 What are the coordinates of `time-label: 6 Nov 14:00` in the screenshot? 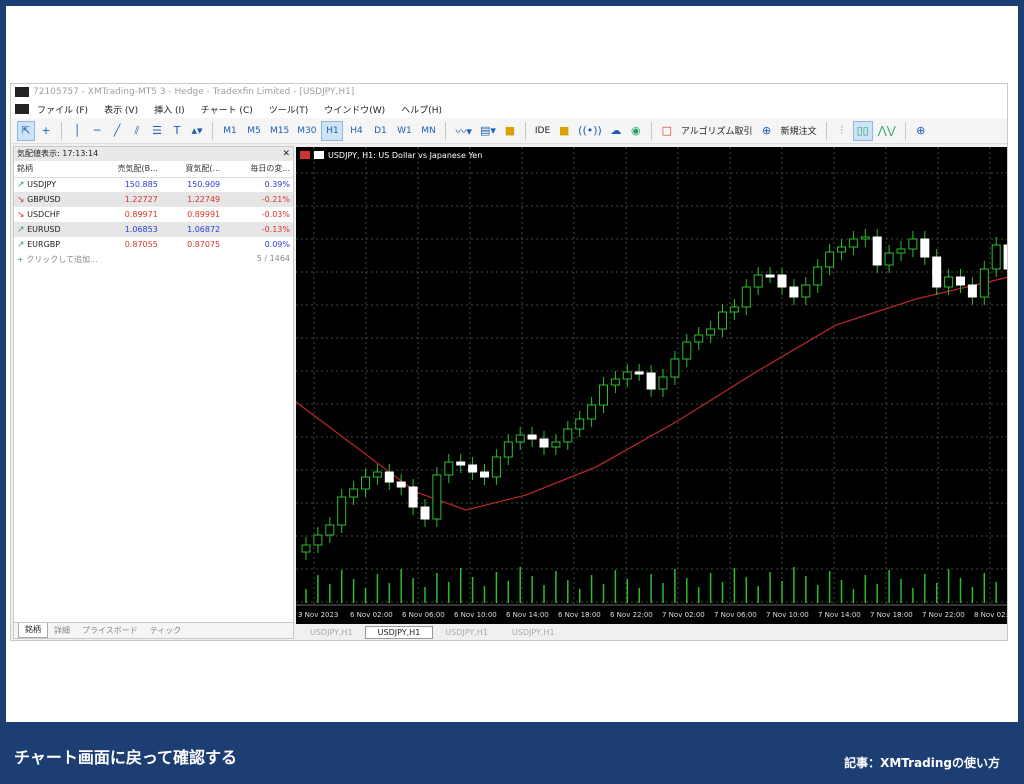 It's located at (527, 615).